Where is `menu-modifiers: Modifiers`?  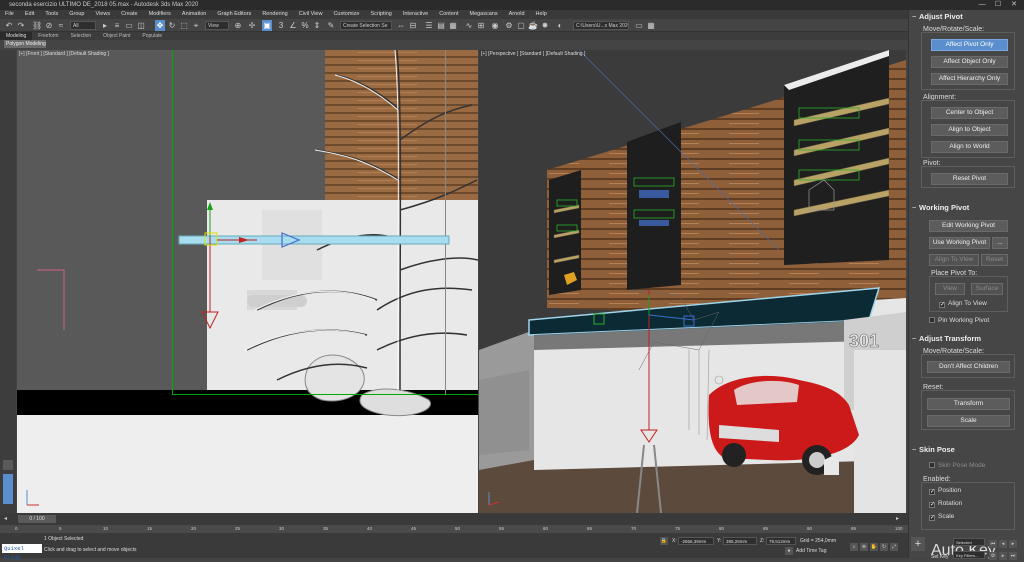 menu-modifiers: Modifiers is located at coordinates (160, 14).